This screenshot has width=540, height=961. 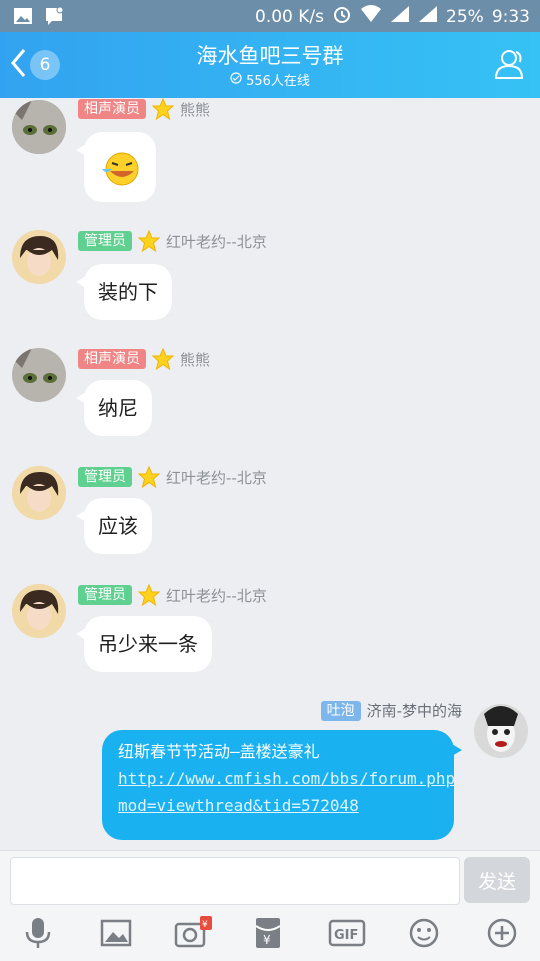 What do you see at coordinates (270, 55) in the screenshot?
I see `group-title: 海水鱼吧三号群` at bounding box center [270, 55].